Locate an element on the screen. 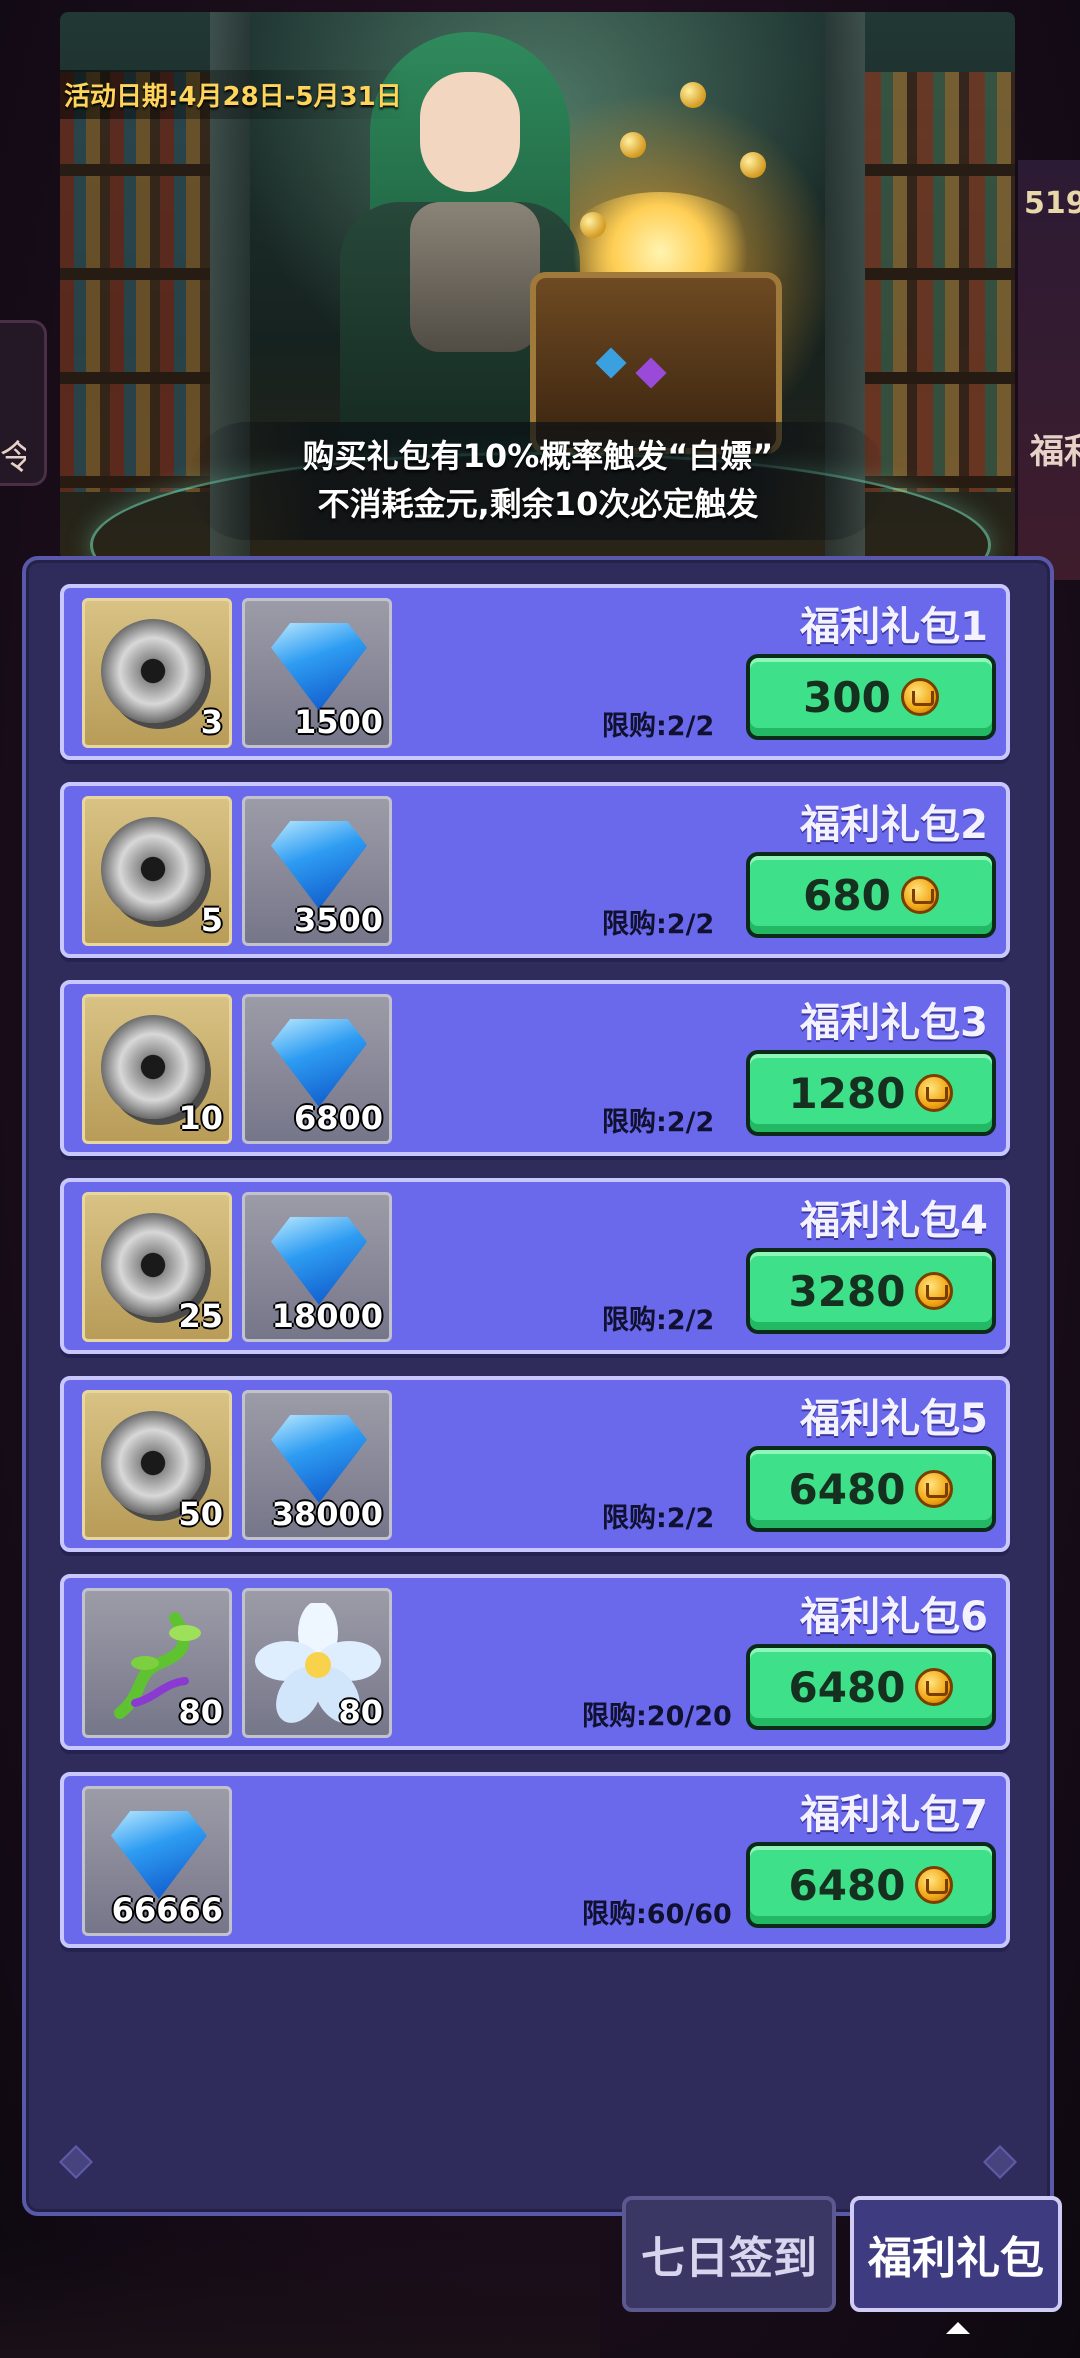 The image size is (1080, 2358). side-label-left: 令 is located at coordinates (13, 458).